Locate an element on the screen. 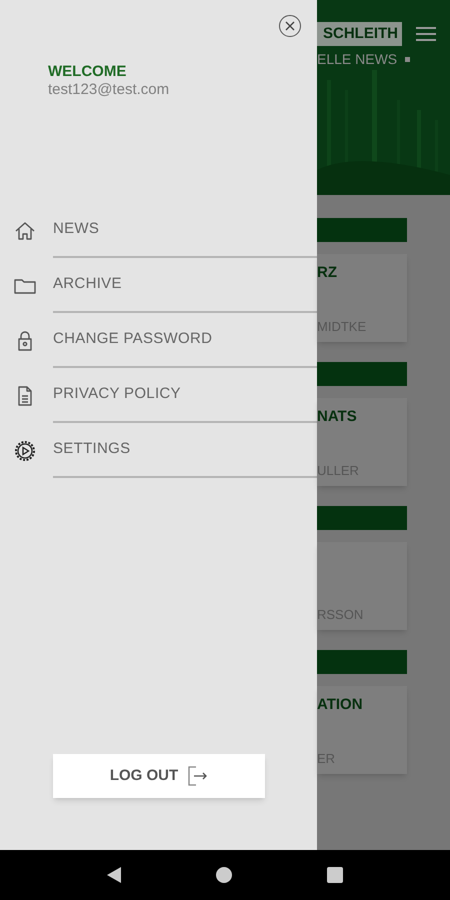  menu-item: SETTINGS is located at coordinates (91, 449).